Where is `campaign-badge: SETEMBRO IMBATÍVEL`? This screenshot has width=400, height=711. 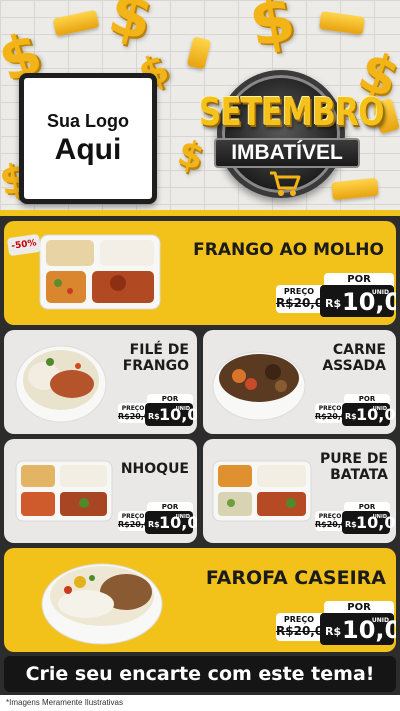
campaign-badge: SETEMBRO IMBATÍVEL is located at coordinates (285, 137).